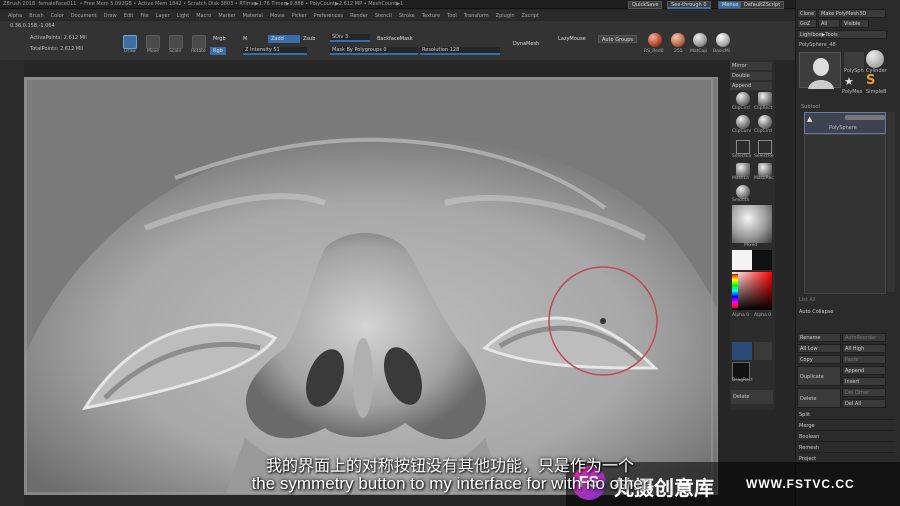 The image size is (900, 506). I want to click on select-lasso-icon, so click(743, 147).